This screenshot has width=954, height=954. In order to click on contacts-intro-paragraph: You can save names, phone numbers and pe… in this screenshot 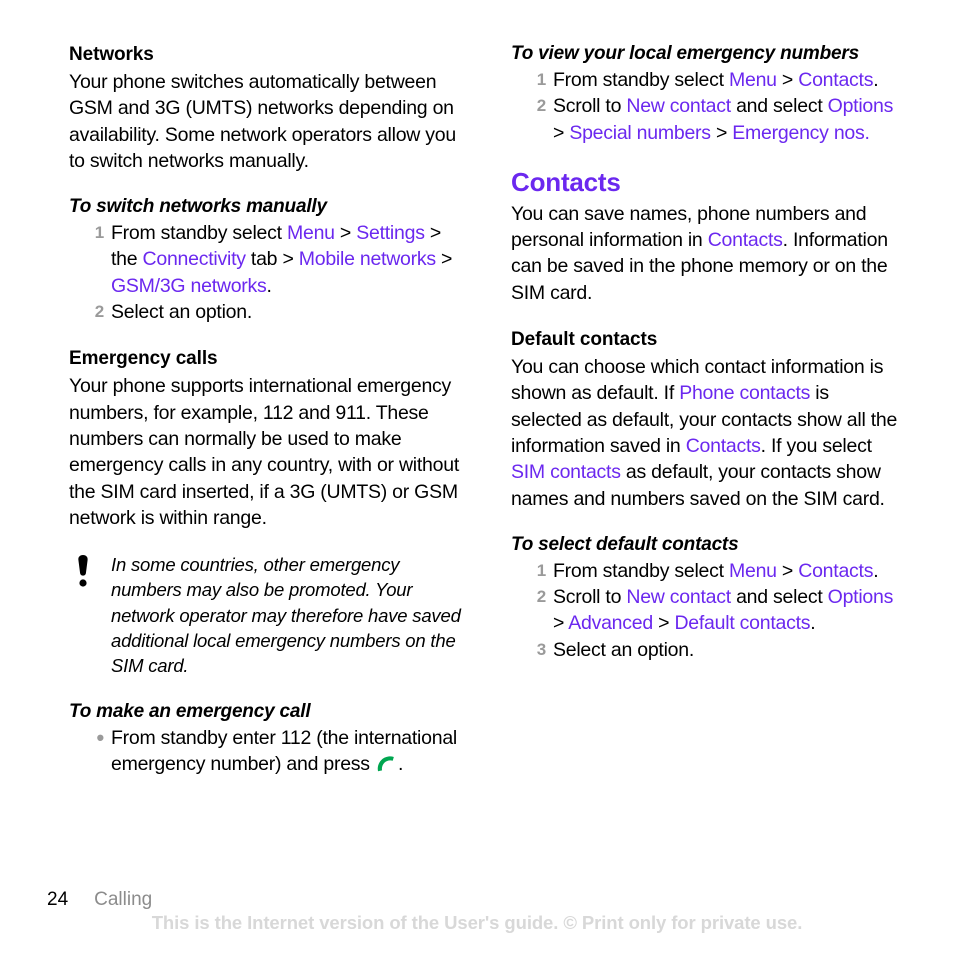, I will do `click(699, 253)`.